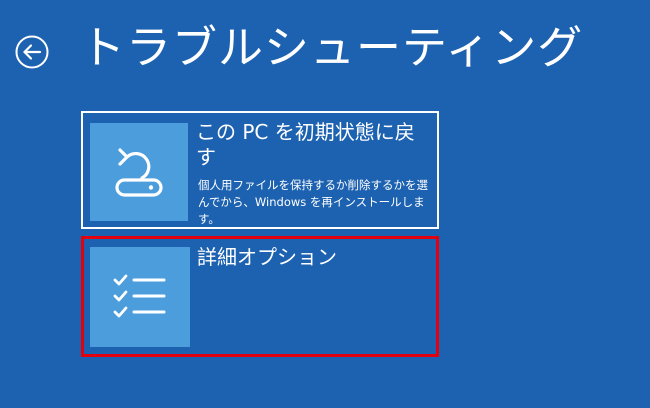 The image size is (650, 408). Describe the element at coordinates (332, 47) in the screenshot. I see `page-title: トラブルシューティング` at that location.